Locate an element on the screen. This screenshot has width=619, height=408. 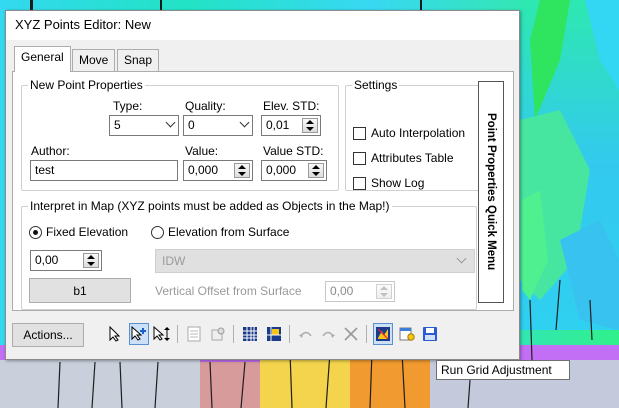
type-value: 5 is located at coordinates (117, 125).